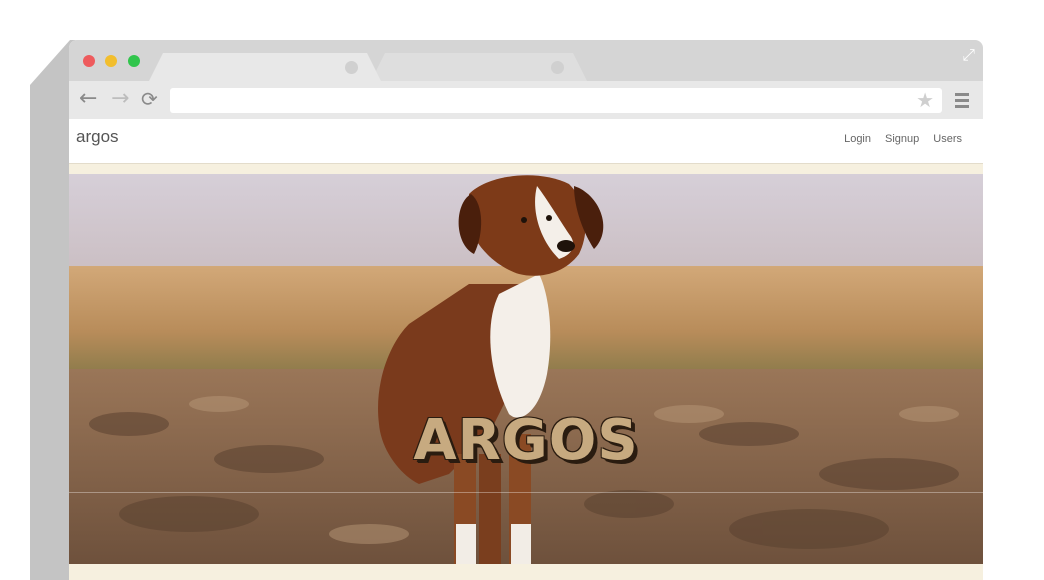  I want to click on nav-signup-link: Signup, so click(902, 139).